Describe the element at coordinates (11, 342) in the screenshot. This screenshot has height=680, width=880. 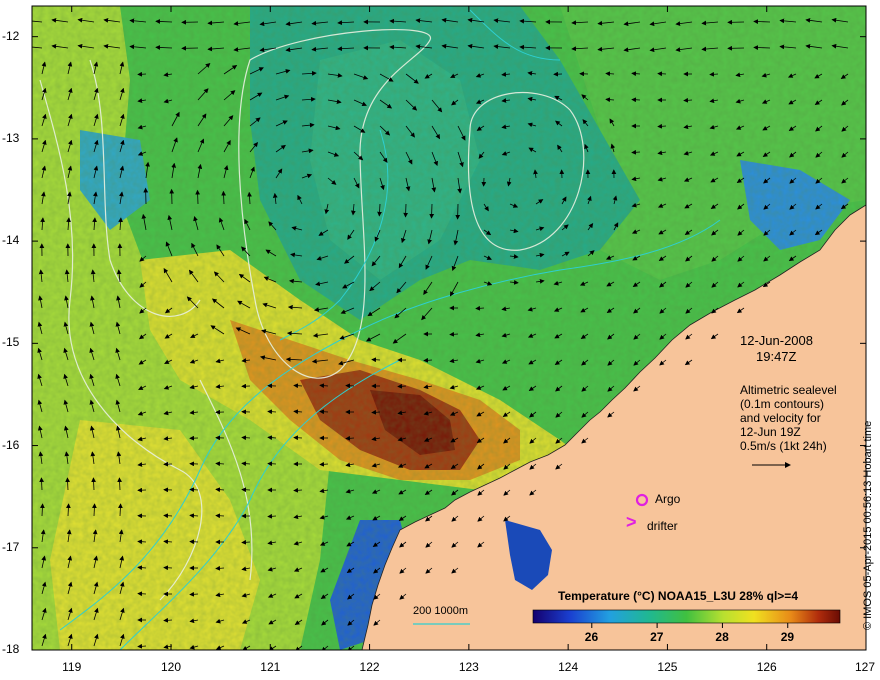
I see `lat-tick-label: -15` at that location.